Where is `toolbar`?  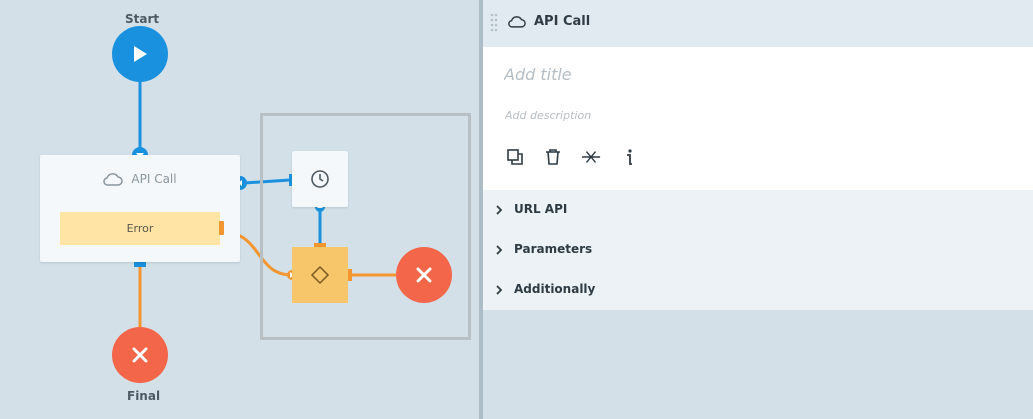
toolbar is located at coordinates (572, 157).